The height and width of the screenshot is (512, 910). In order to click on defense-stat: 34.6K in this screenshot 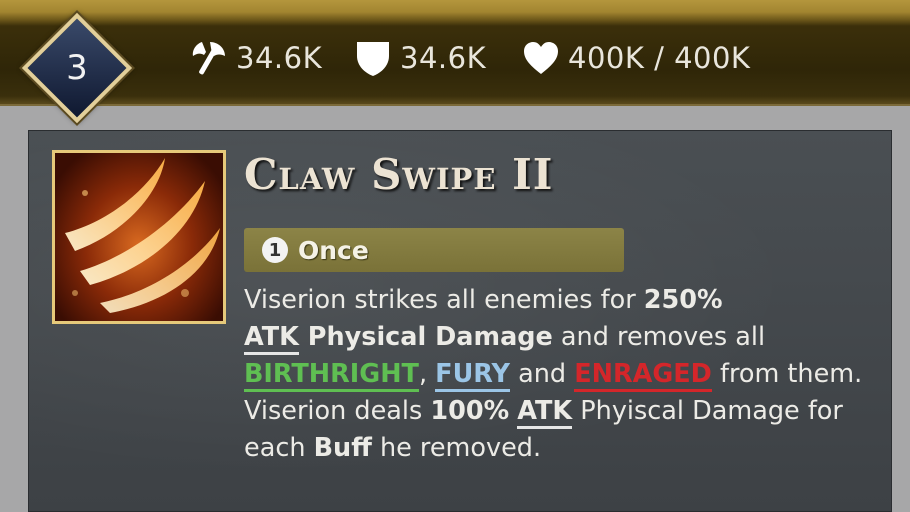, I will do `click(420, 58)`.